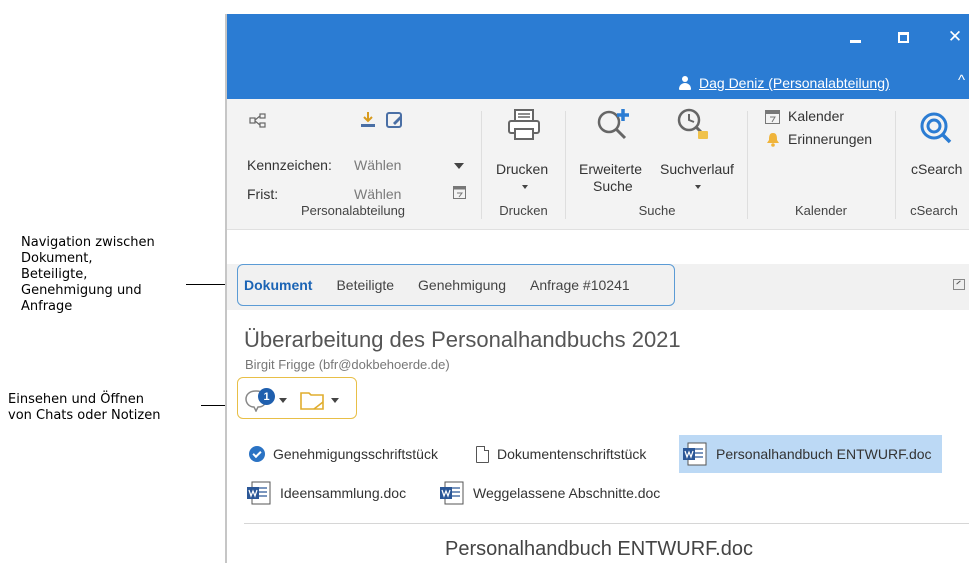  Describe the element at coordinates (525, 187) in the screenshot. I see `print-dropdown-icon` at that location.